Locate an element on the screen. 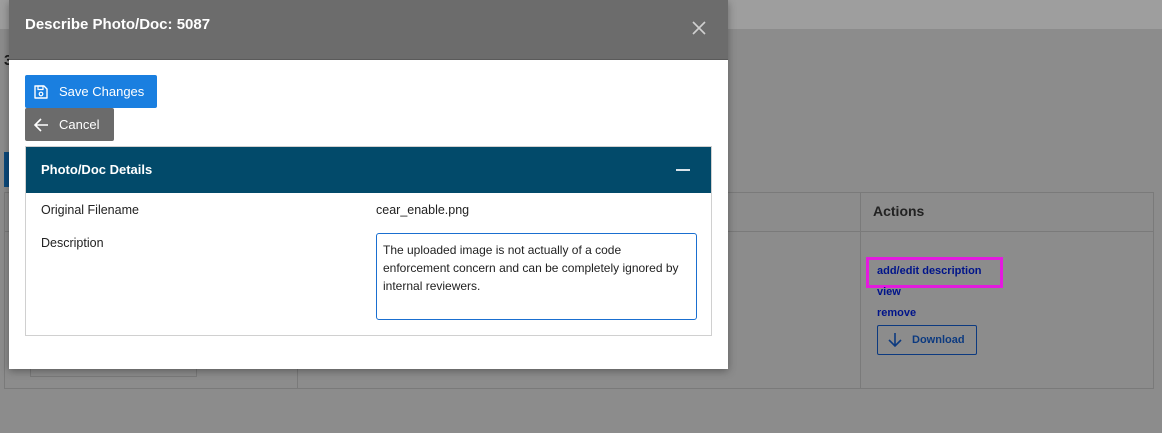 The image size is (1162, 433). arrow-down-icon is located at coordinates (895, 340).